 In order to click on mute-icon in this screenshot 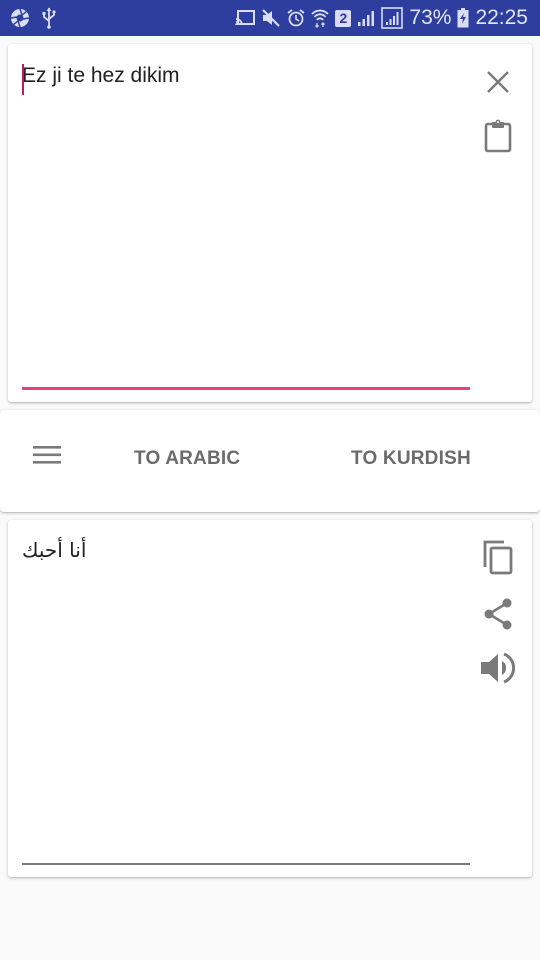, I will do `click(271, 18)`.